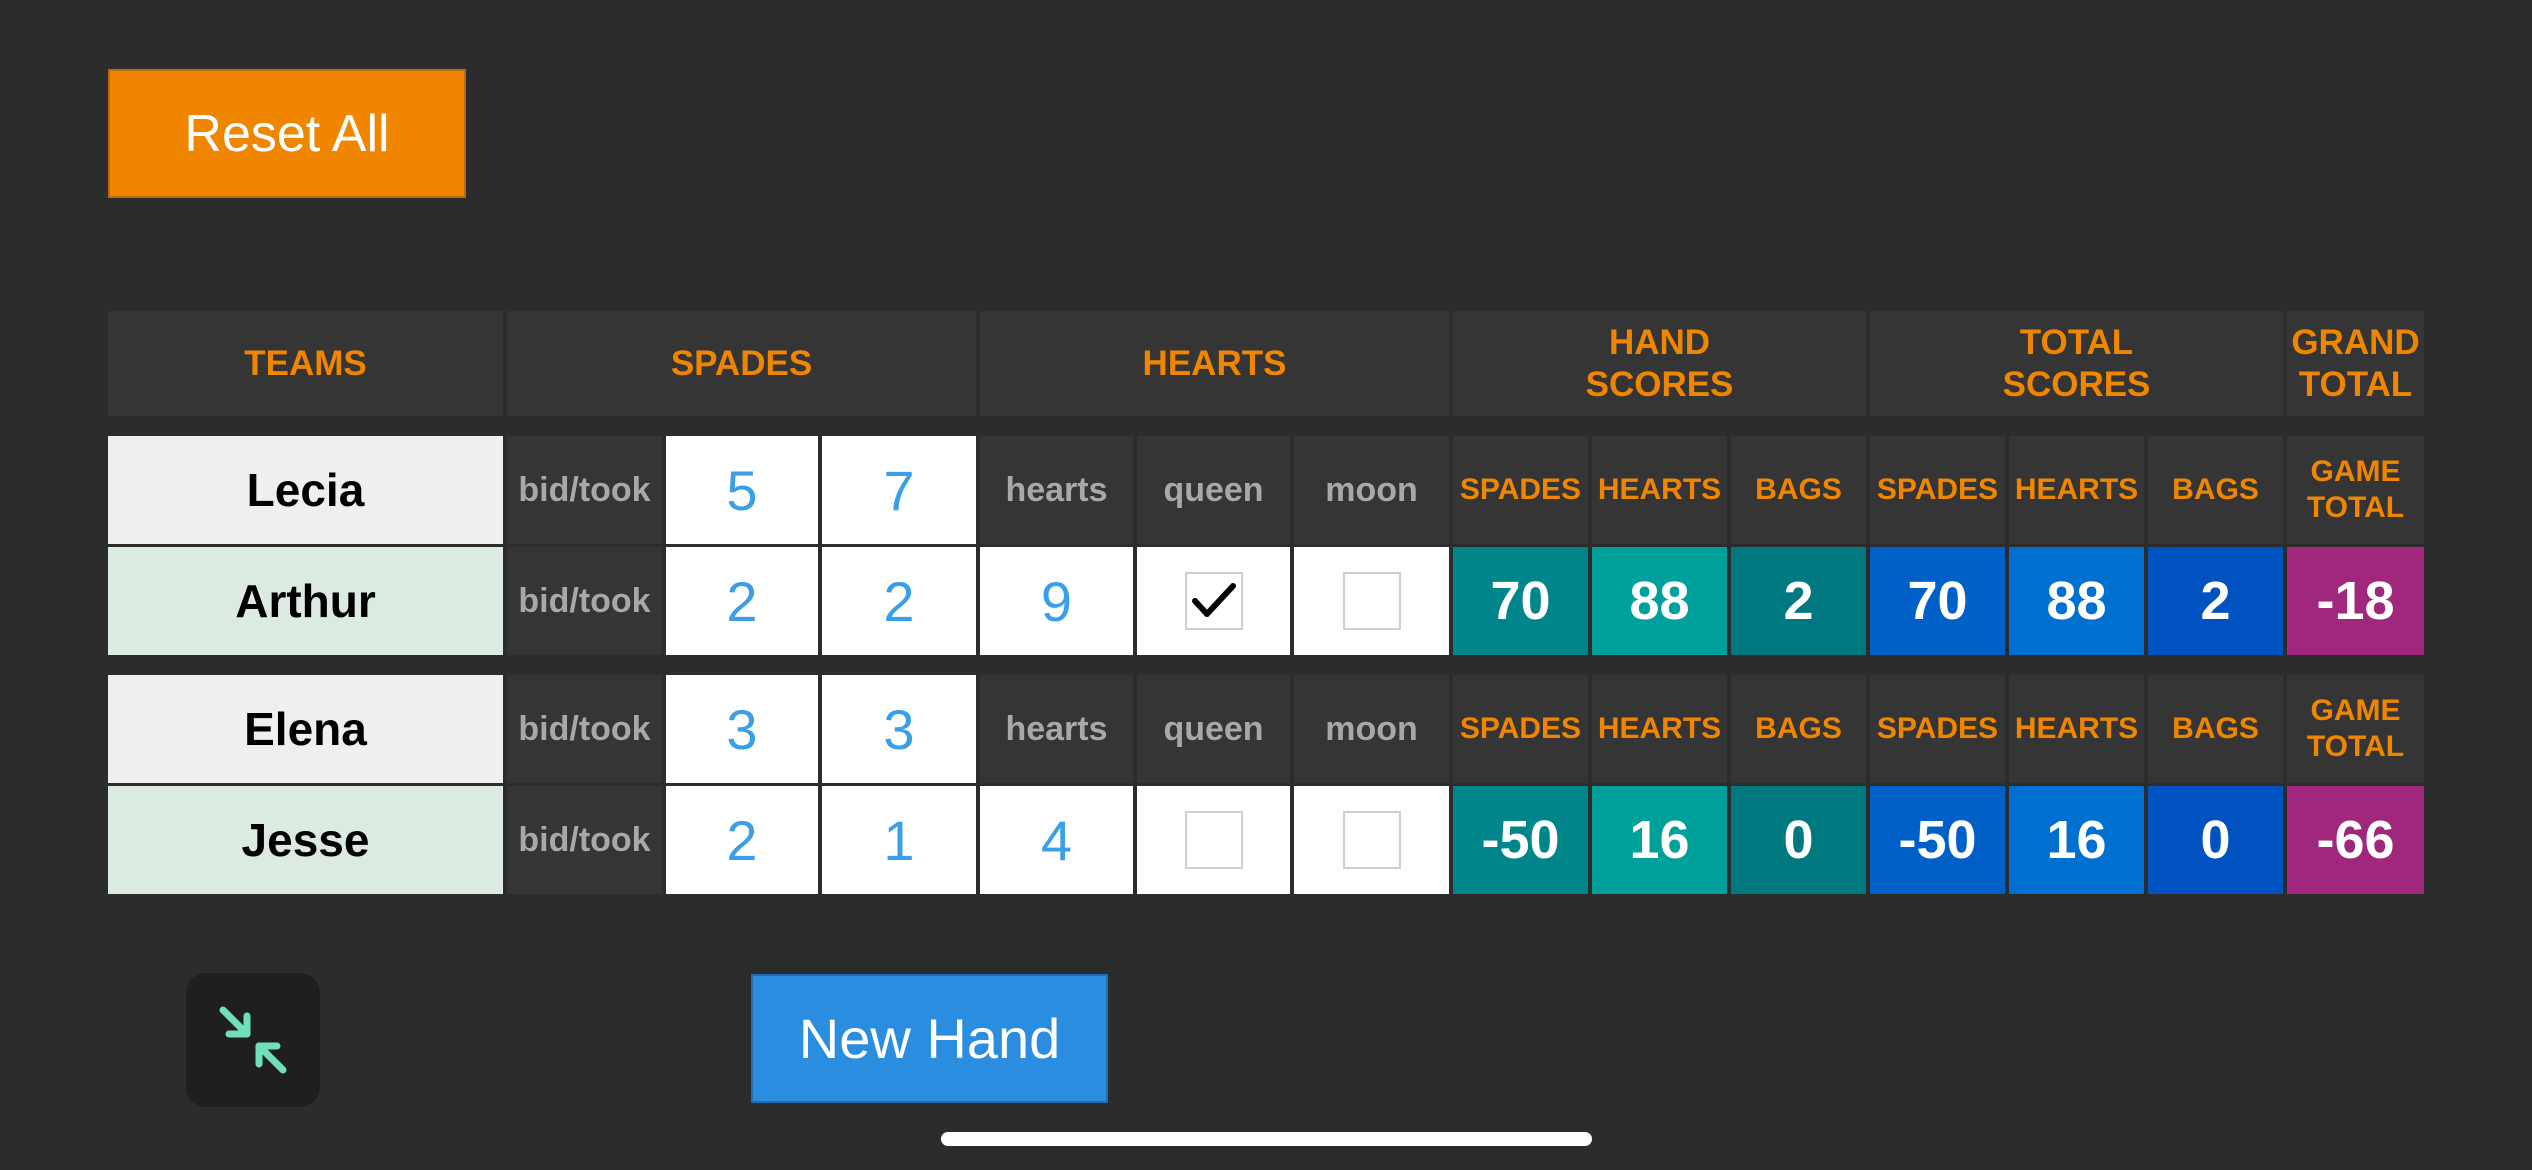 The width and height of the screenshot is (2532, 1170). What do you see at coordinates (741, 363) in the screenshot?
I see `header-spades: SPADES` at bounding box center [741, 363].